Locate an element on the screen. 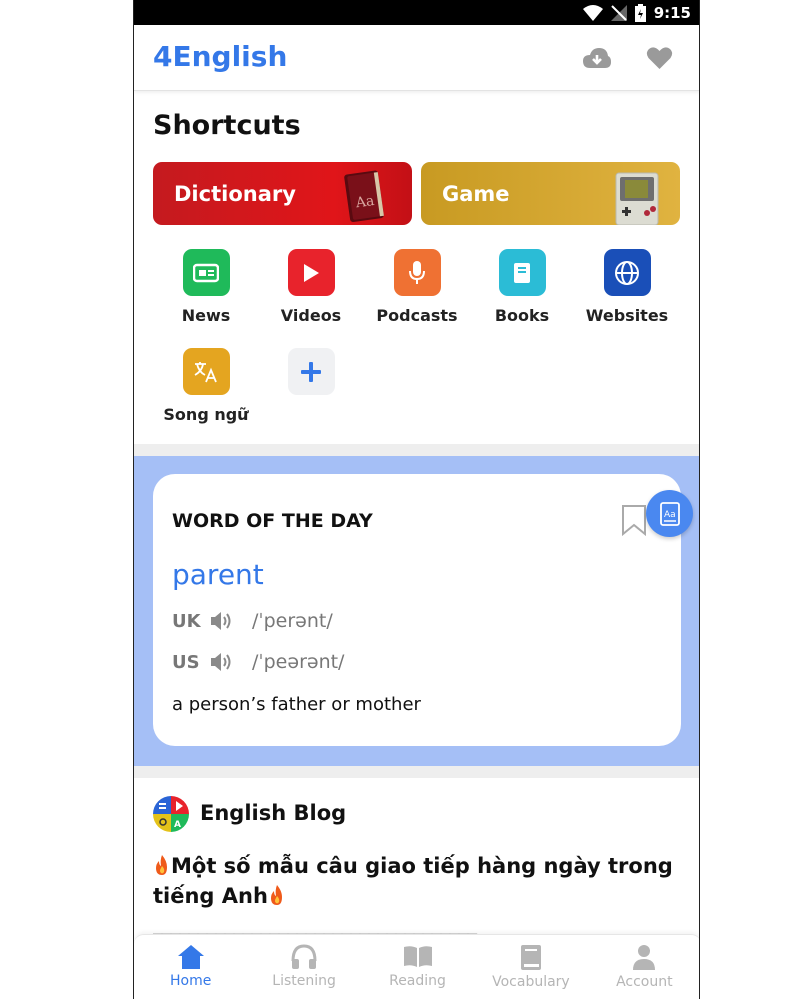 The image size is (800, 999). websites-shortcut: Websites is located at coordinates (627, 287).